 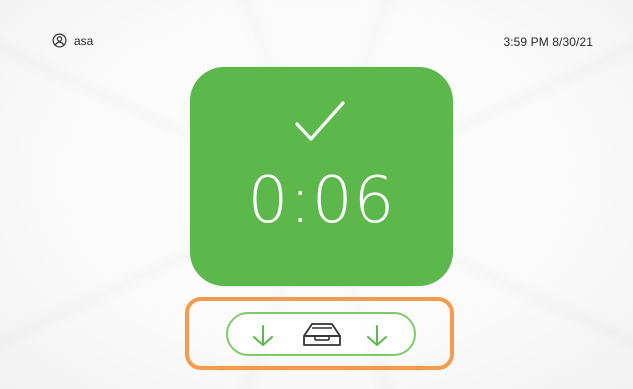 I want to click on user-circle-icon, so click(x=59, y=40).